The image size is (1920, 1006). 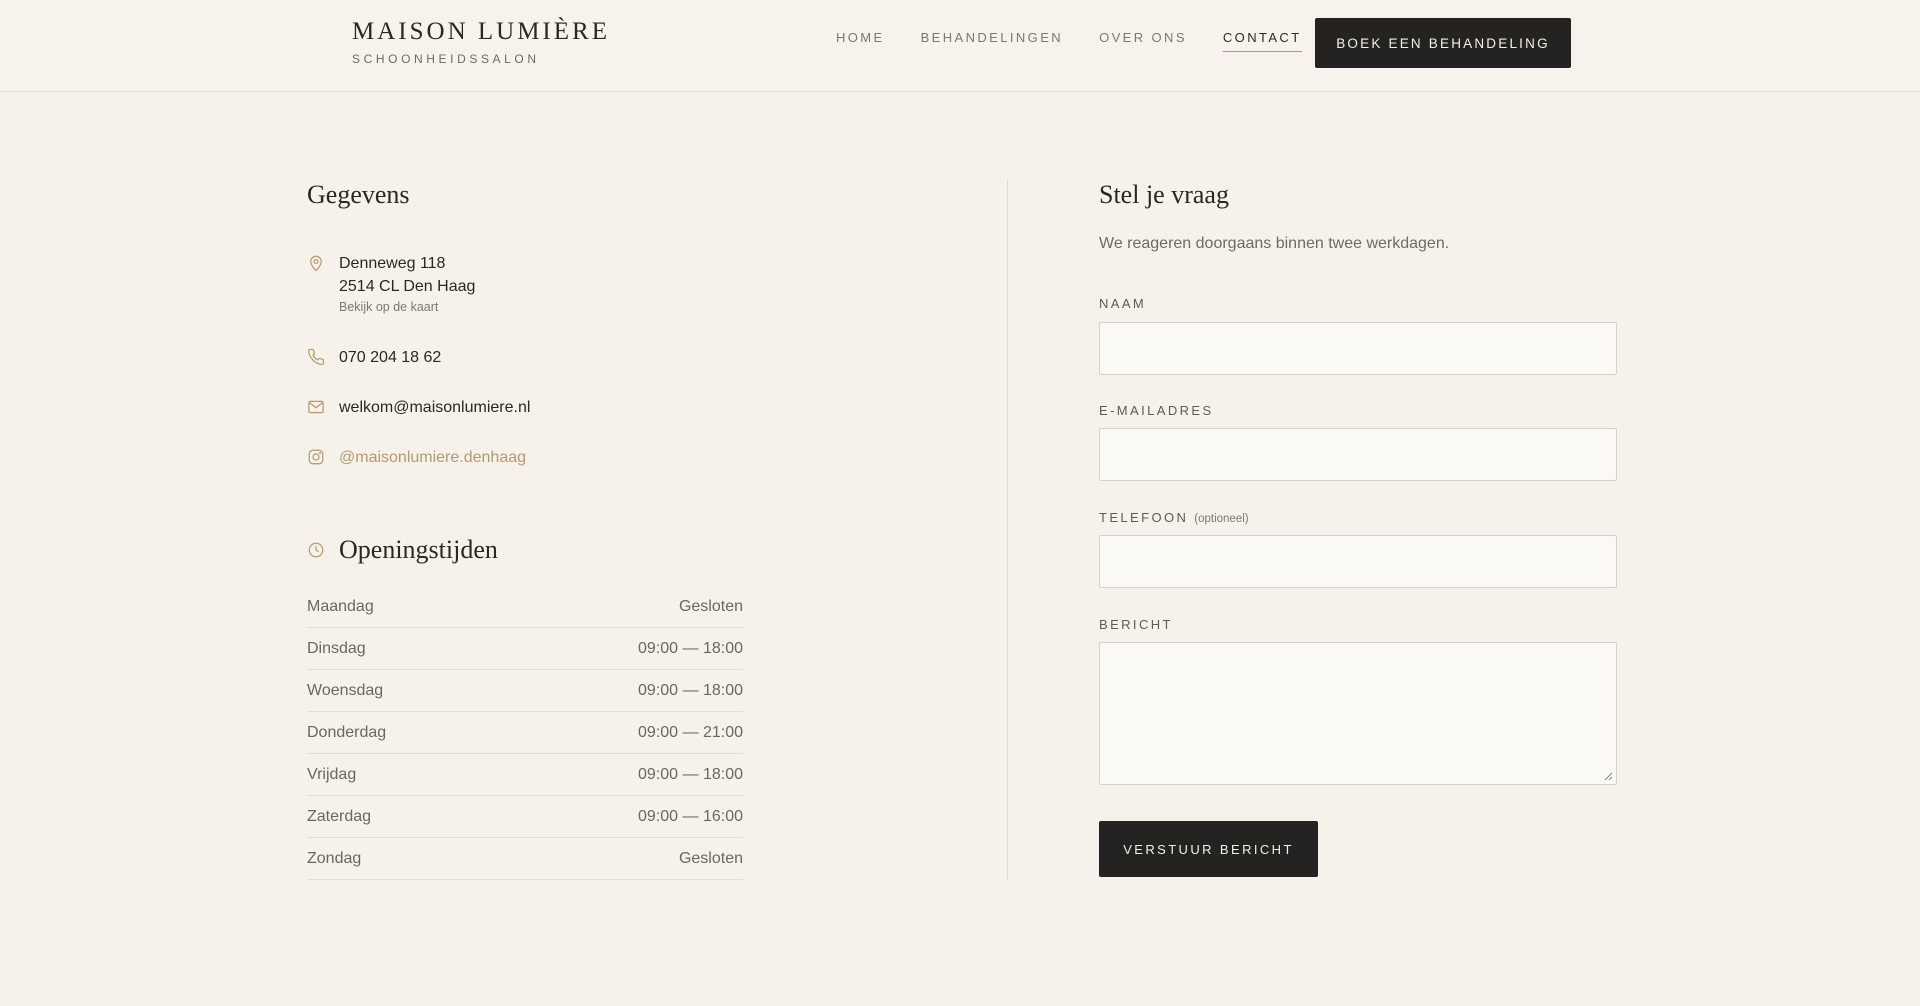 What do you see at coordinates (434, 407) in the screenshot?
I see `email-link: welkom@maisonlumiere.nl` at bounding box center [434, 407].